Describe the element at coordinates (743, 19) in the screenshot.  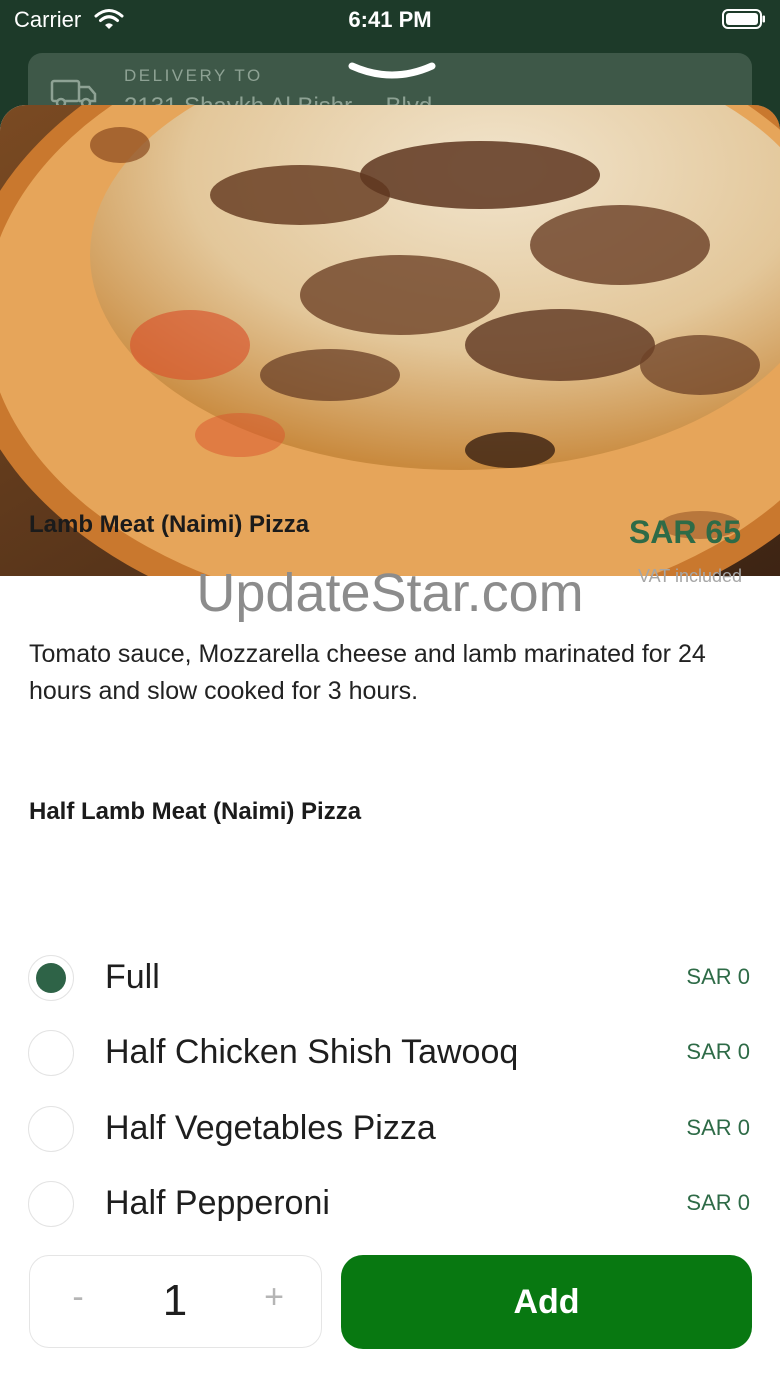
I see `battery-icon` at that location.